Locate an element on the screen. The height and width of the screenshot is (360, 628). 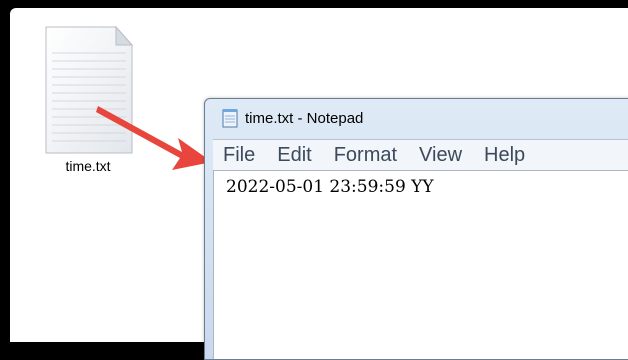
menu-edit: Edit is located at coordinates (295, 155).